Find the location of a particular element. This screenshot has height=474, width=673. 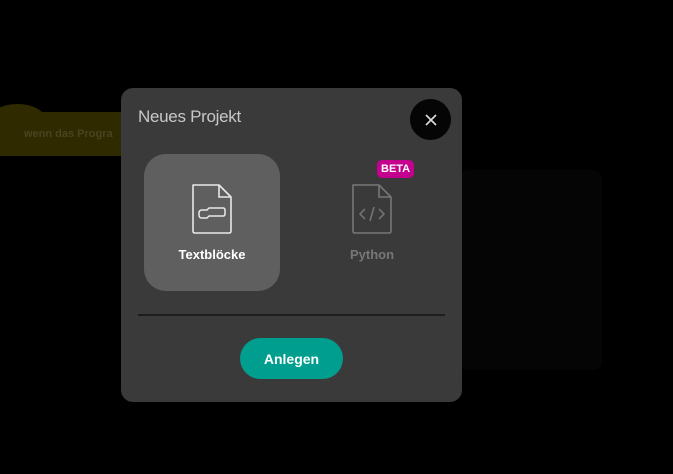

create-button: Anlegen is located at coordinates (291, 358).